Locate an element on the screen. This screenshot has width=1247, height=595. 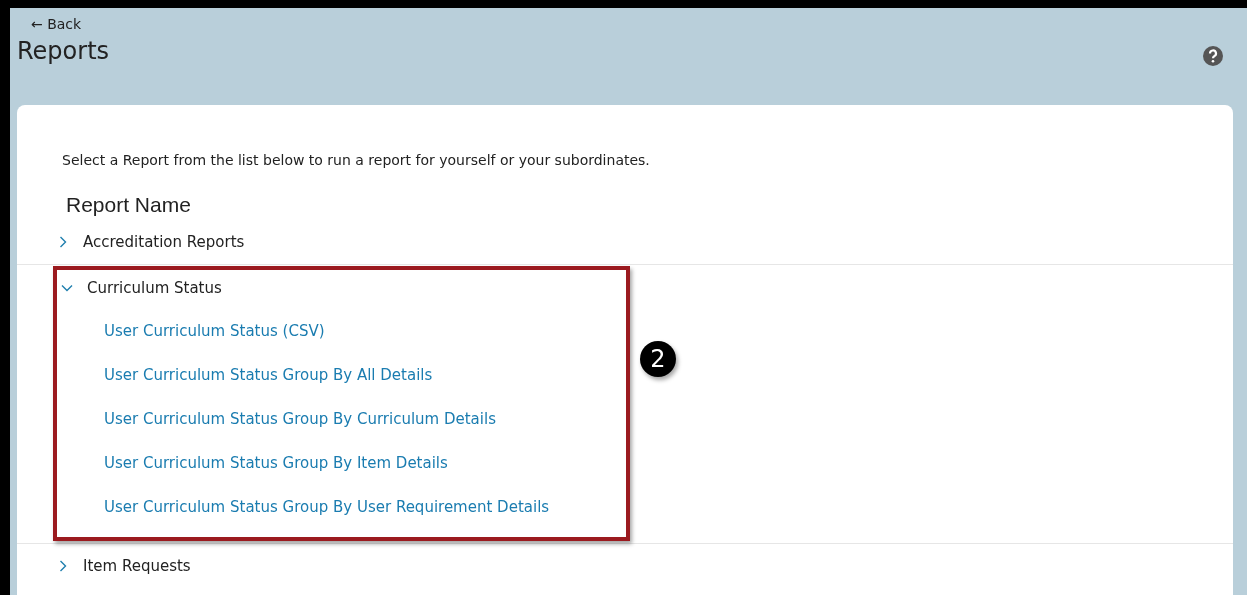
column-heading: Report Name is located at coordinates (128, 205).